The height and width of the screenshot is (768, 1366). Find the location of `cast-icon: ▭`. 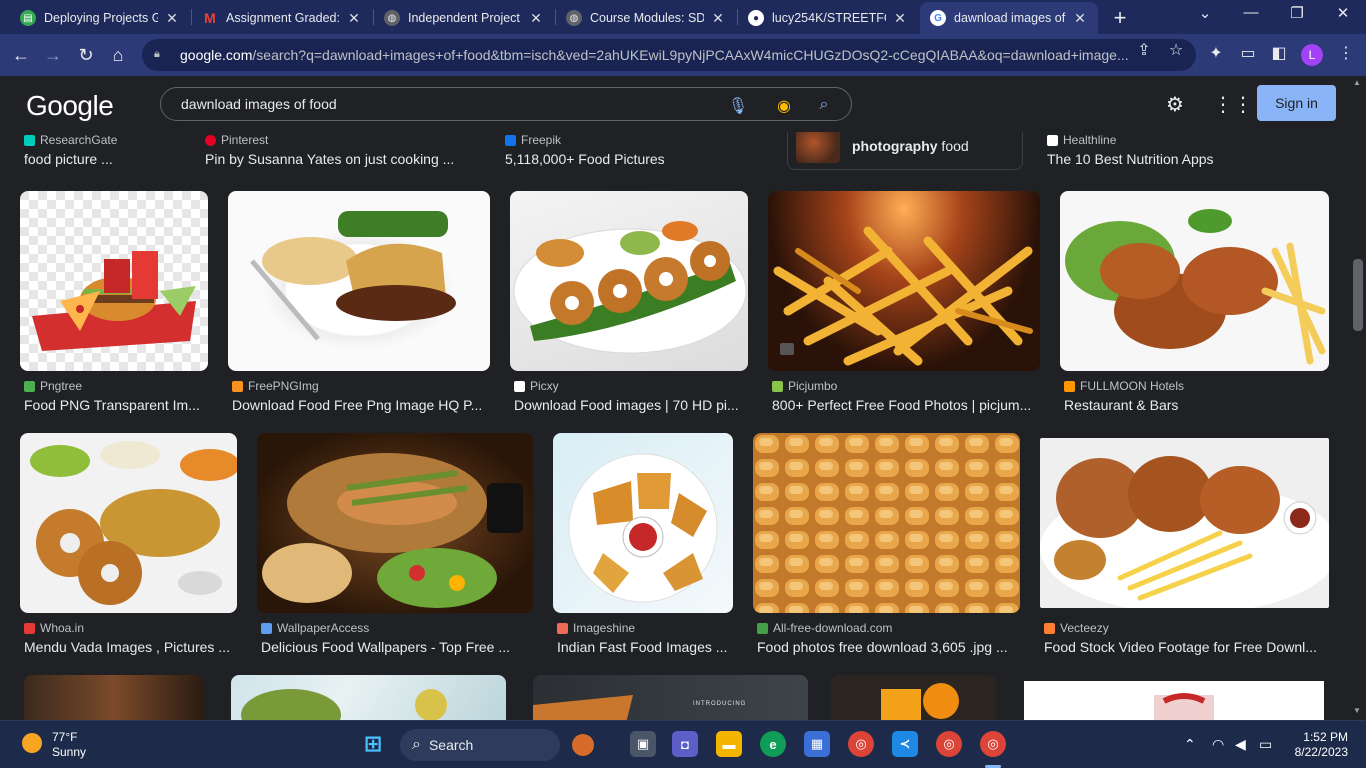

cast-icon: ▭ is located at coordinates (1248, 53).